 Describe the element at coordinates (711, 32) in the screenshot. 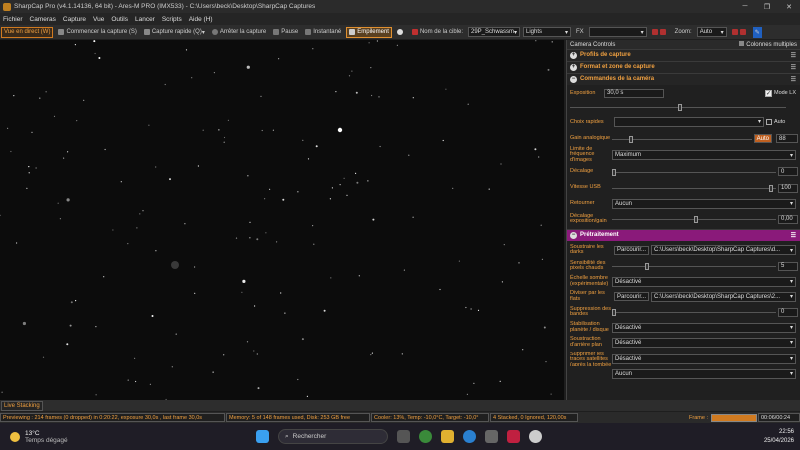

I see `zoom-select: Auto ▾` at that location.